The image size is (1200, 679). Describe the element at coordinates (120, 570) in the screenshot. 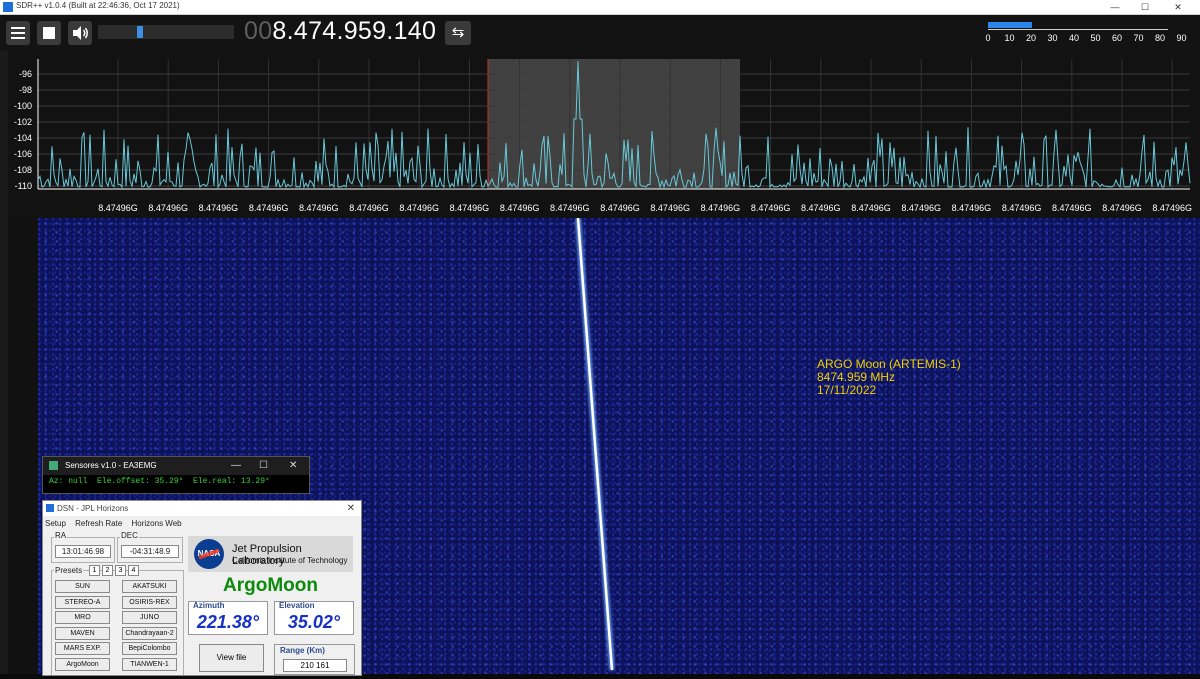

I see `preset-tab-3: 3` at that location.